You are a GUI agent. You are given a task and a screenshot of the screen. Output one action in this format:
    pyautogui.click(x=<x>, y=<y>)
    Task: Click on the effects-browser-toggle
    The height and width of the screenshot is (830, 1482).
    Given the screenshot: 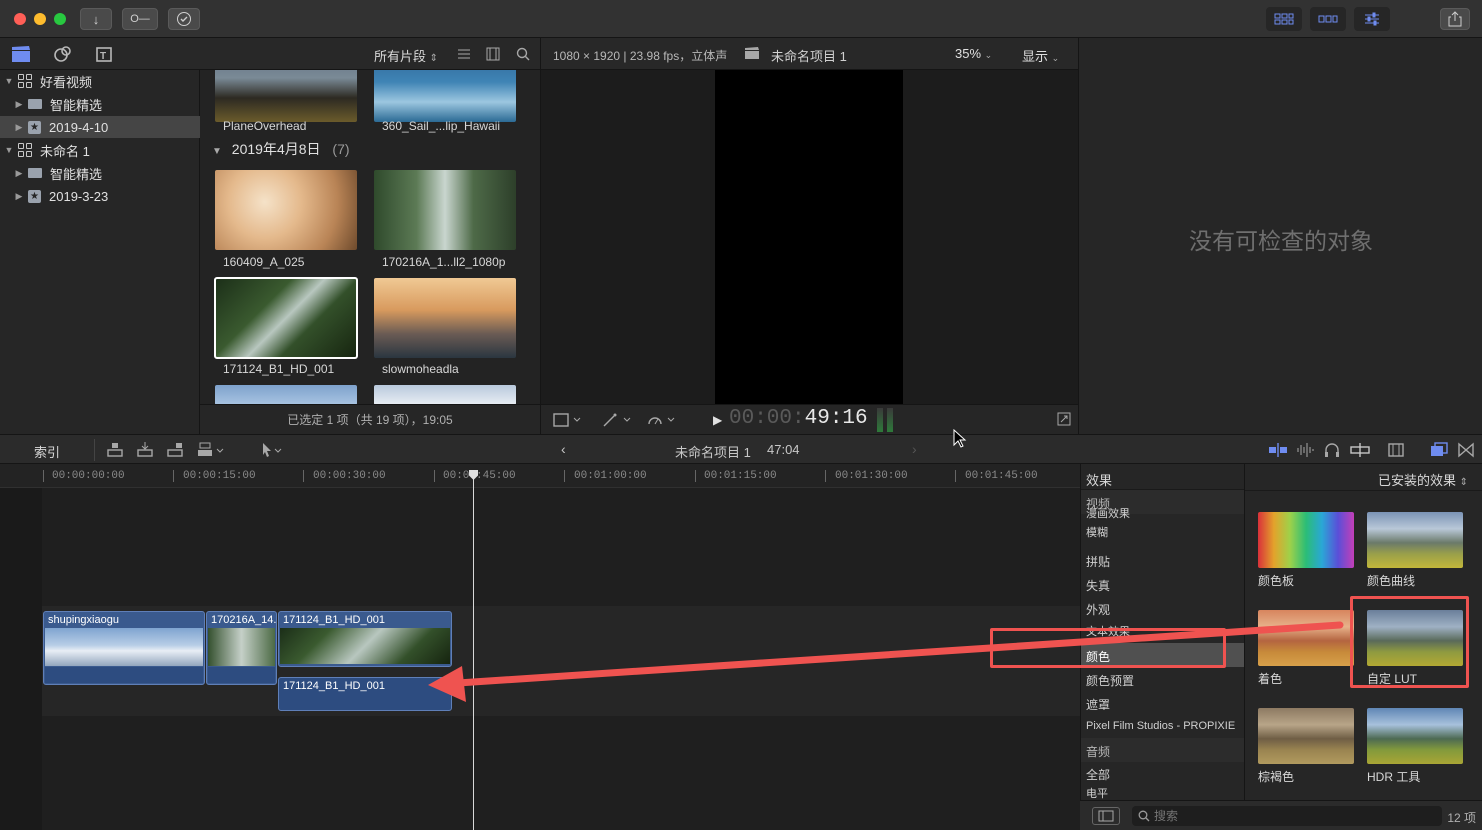 What is the action you would take?
    pyautogui.click(x=1439, y=451)
    